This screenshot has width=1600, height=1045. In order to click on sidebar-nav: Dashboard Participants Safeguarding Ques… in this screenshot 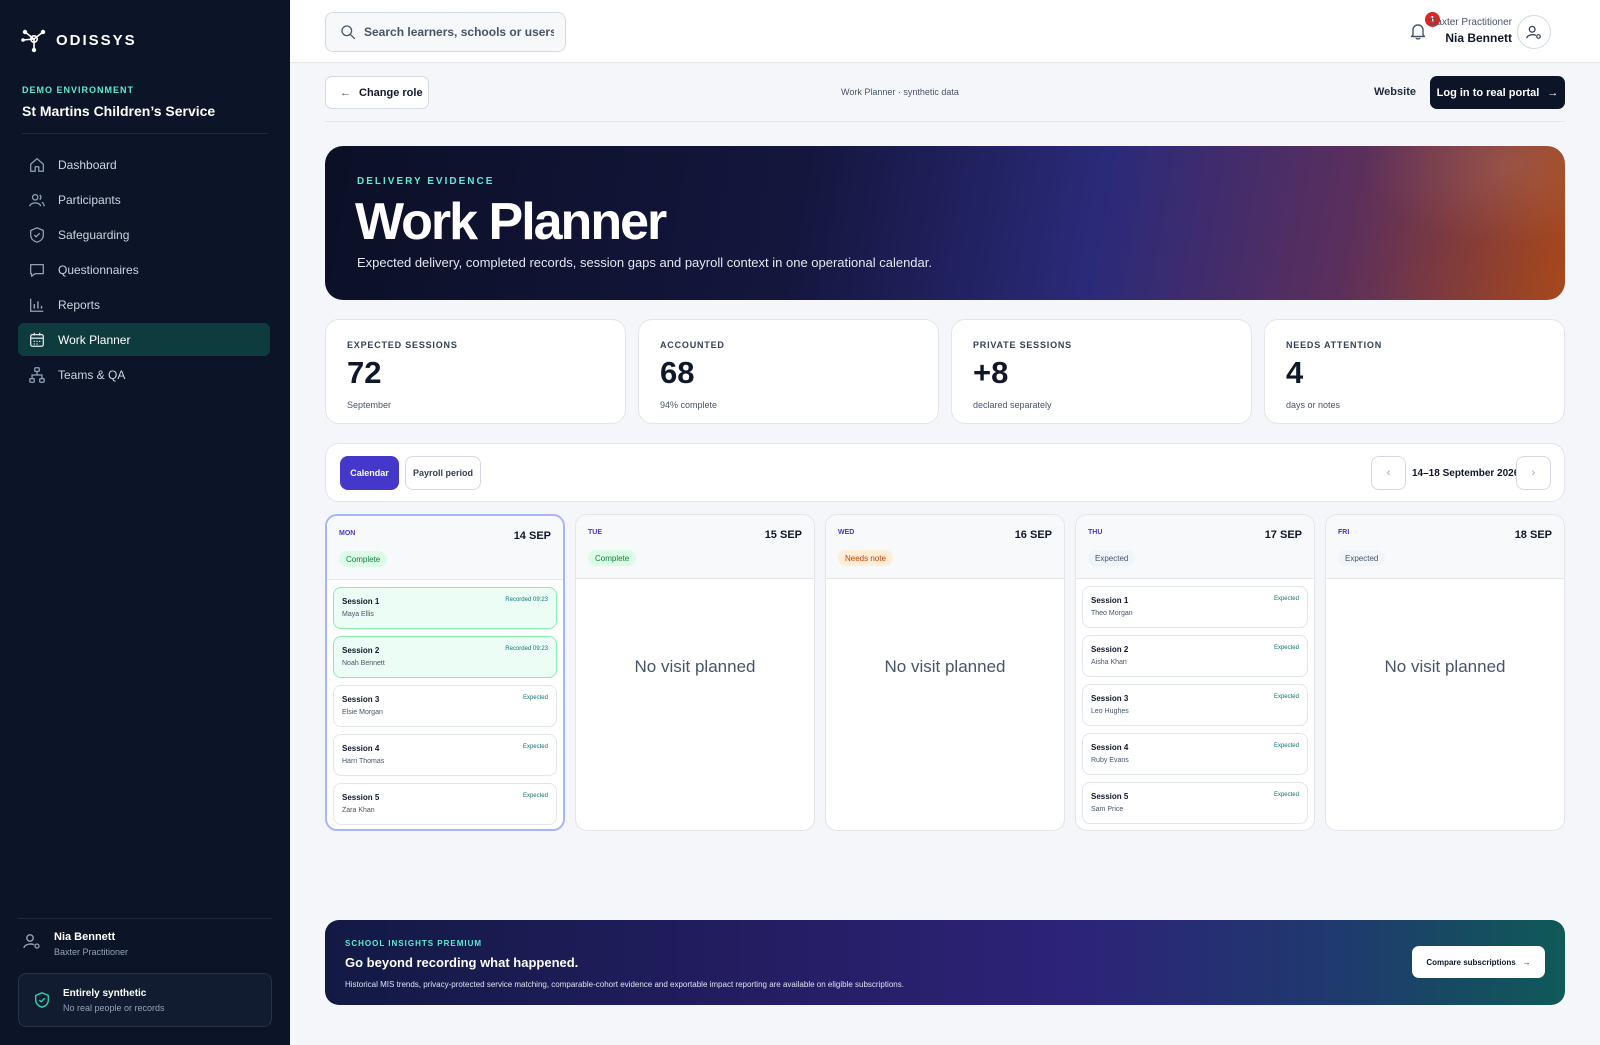, I will do `click(144, 270)`.